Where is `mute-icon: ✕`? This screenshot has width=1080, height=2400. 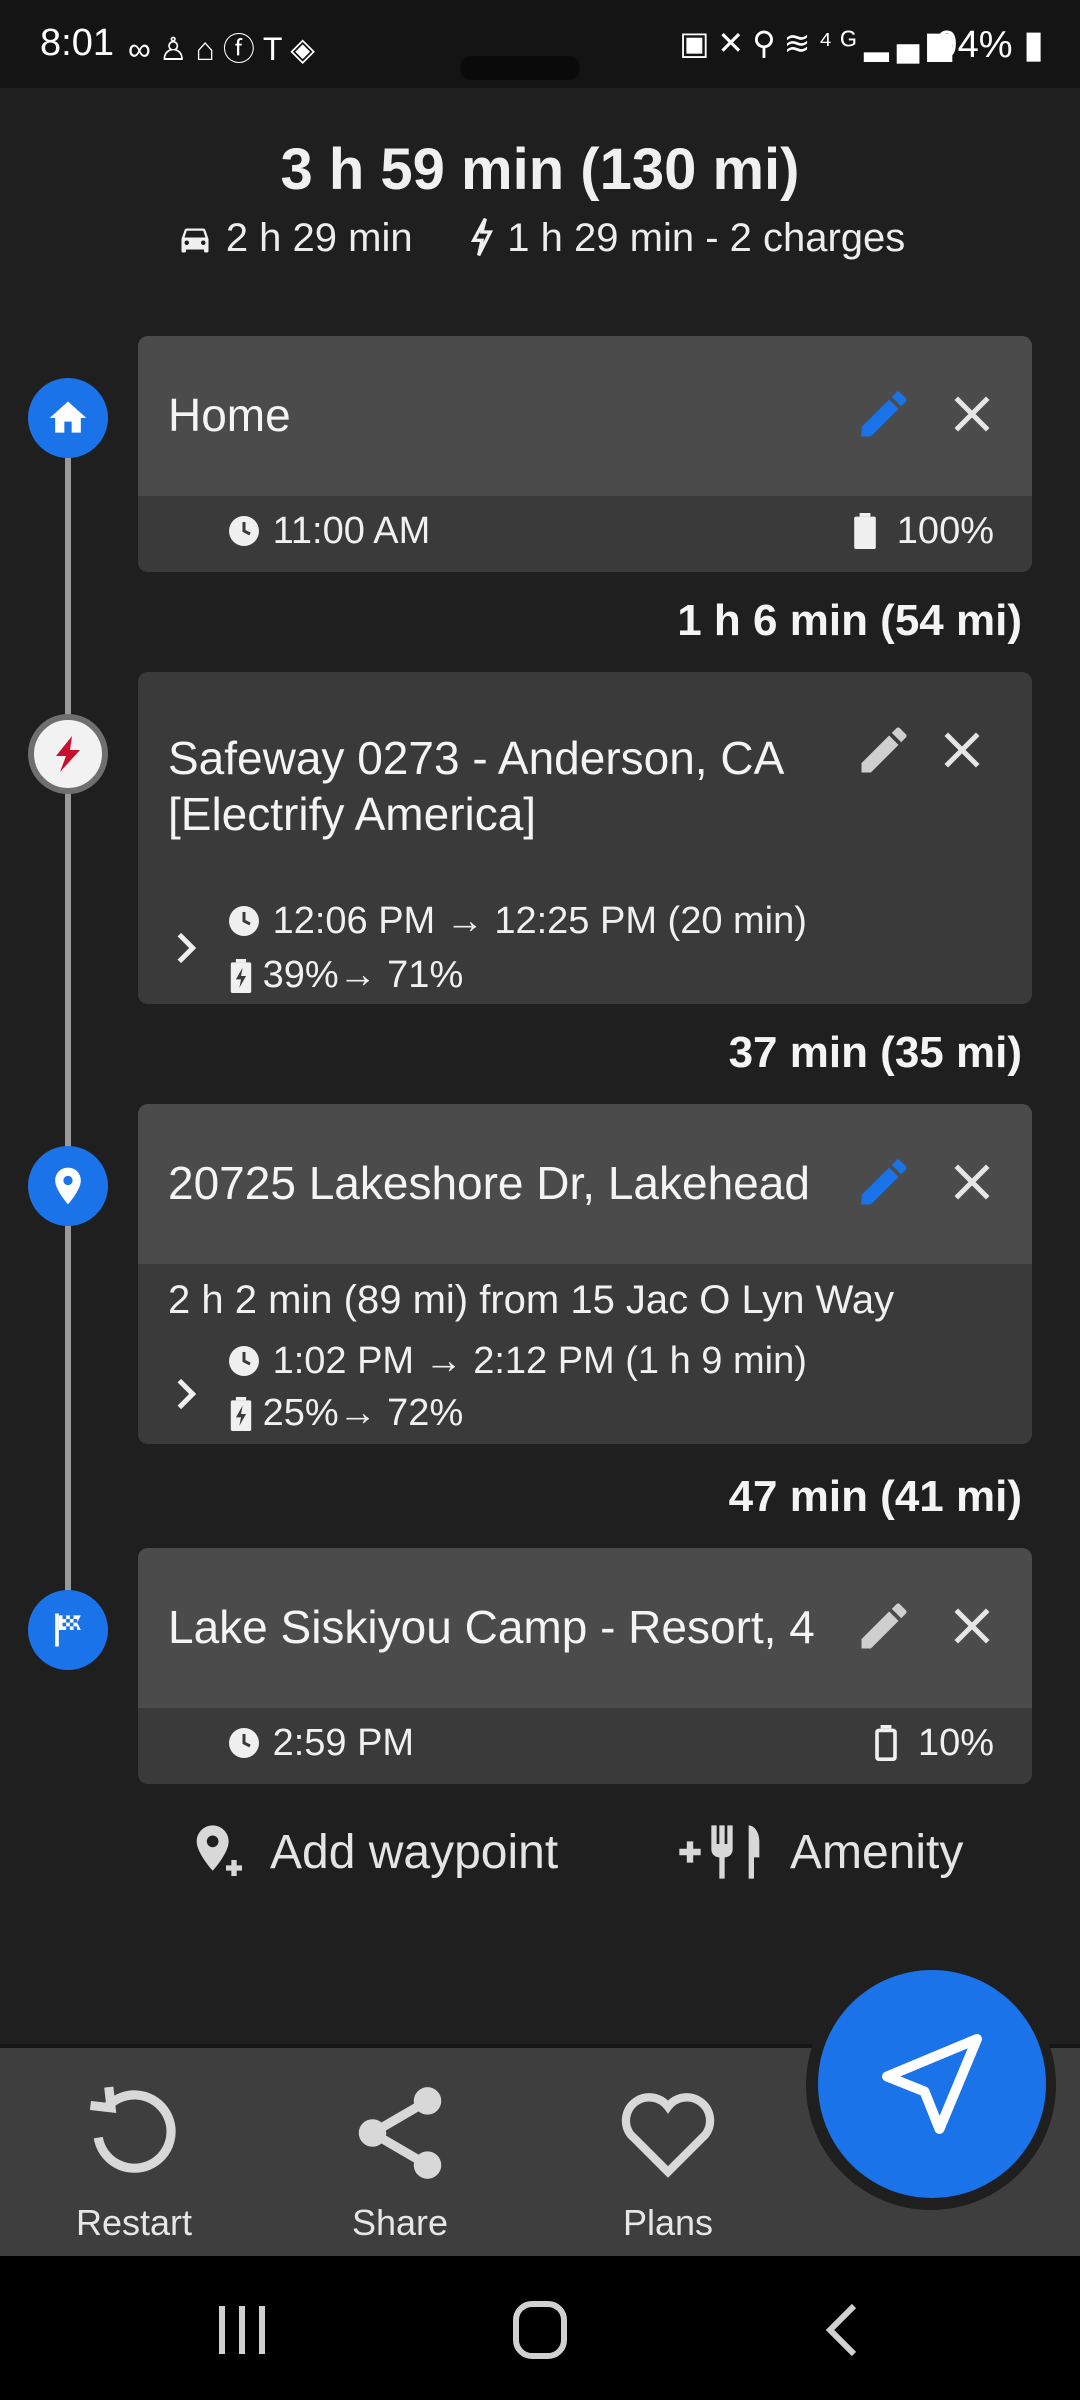 mute-icon: ✕ is located at coordinates (735, 43).